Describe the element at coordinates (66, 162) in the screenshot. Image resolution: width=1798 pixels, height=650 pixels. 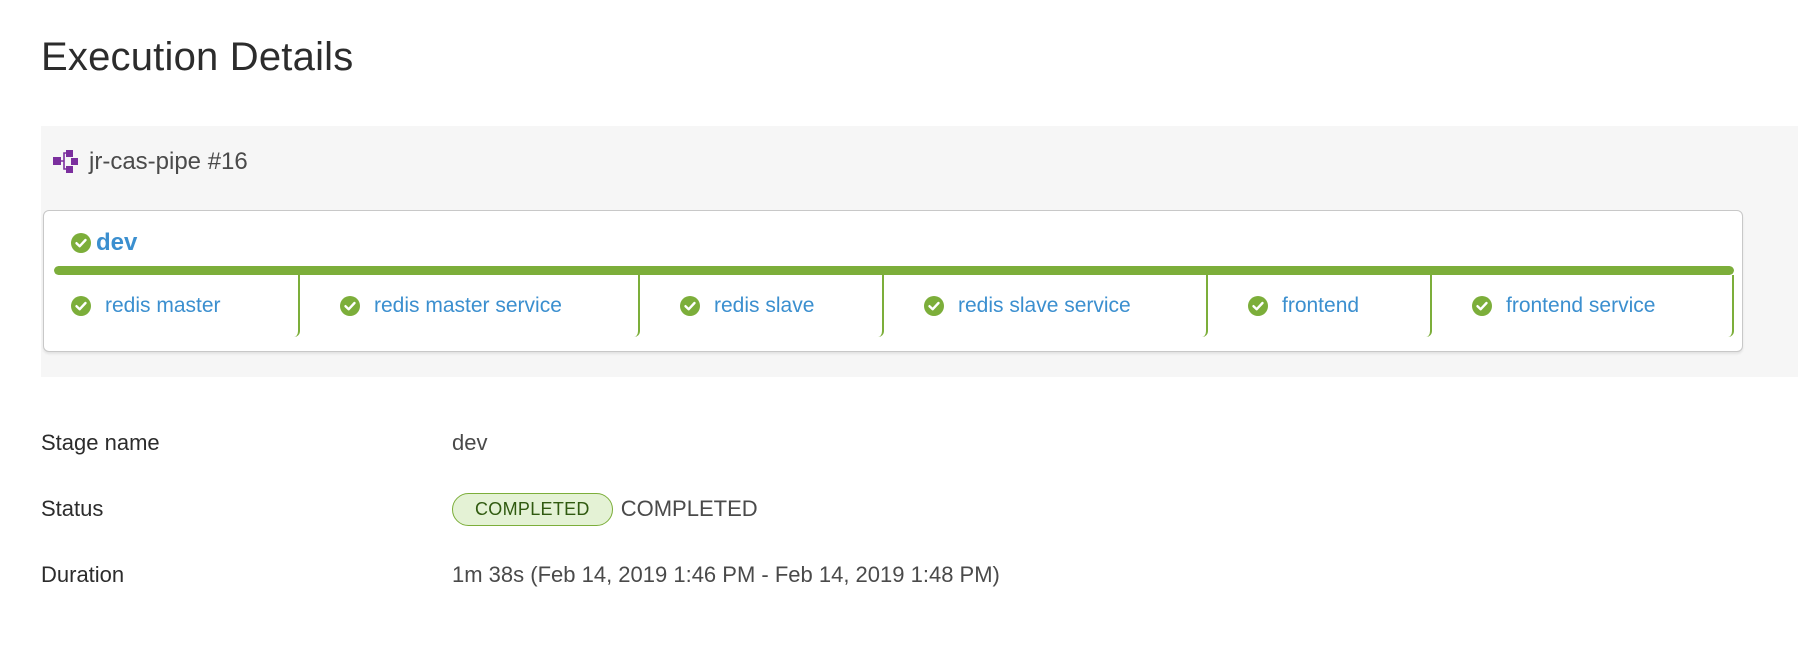
I see `pipeline-icon` at that location.